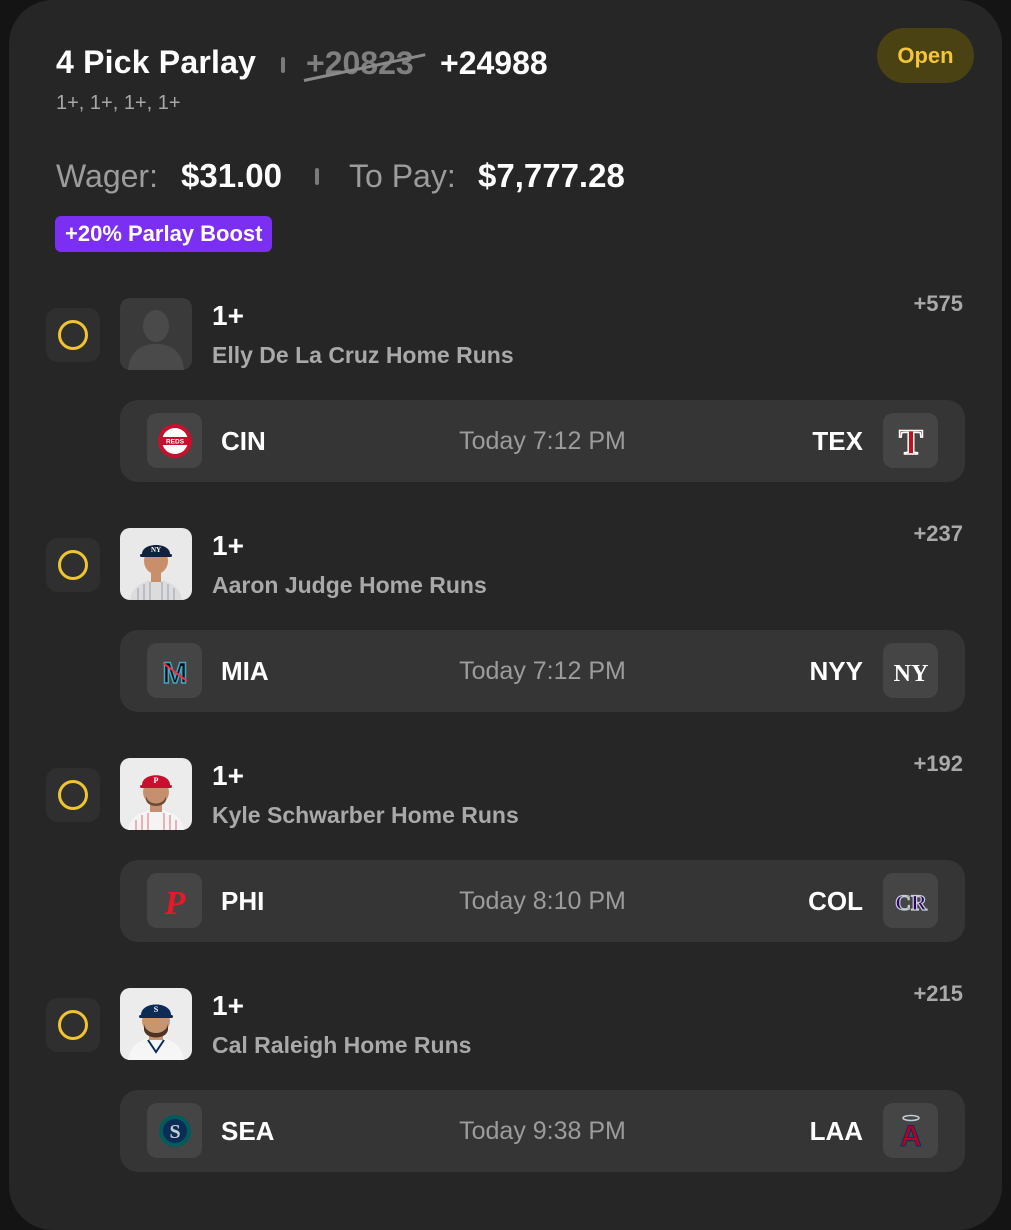  What do you see at coordinates (402, 176) in the screenshot?
I see `to-pay-label: To Pay:` at bounding box center [402, 176].